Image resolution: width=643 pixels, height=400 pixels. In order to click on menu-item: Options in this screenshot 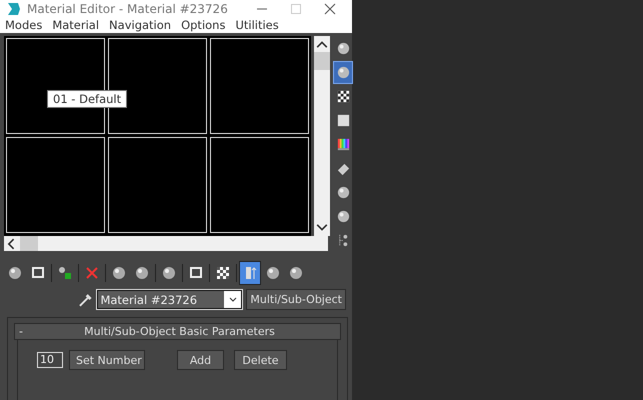, I will do `click(203, 25)`.